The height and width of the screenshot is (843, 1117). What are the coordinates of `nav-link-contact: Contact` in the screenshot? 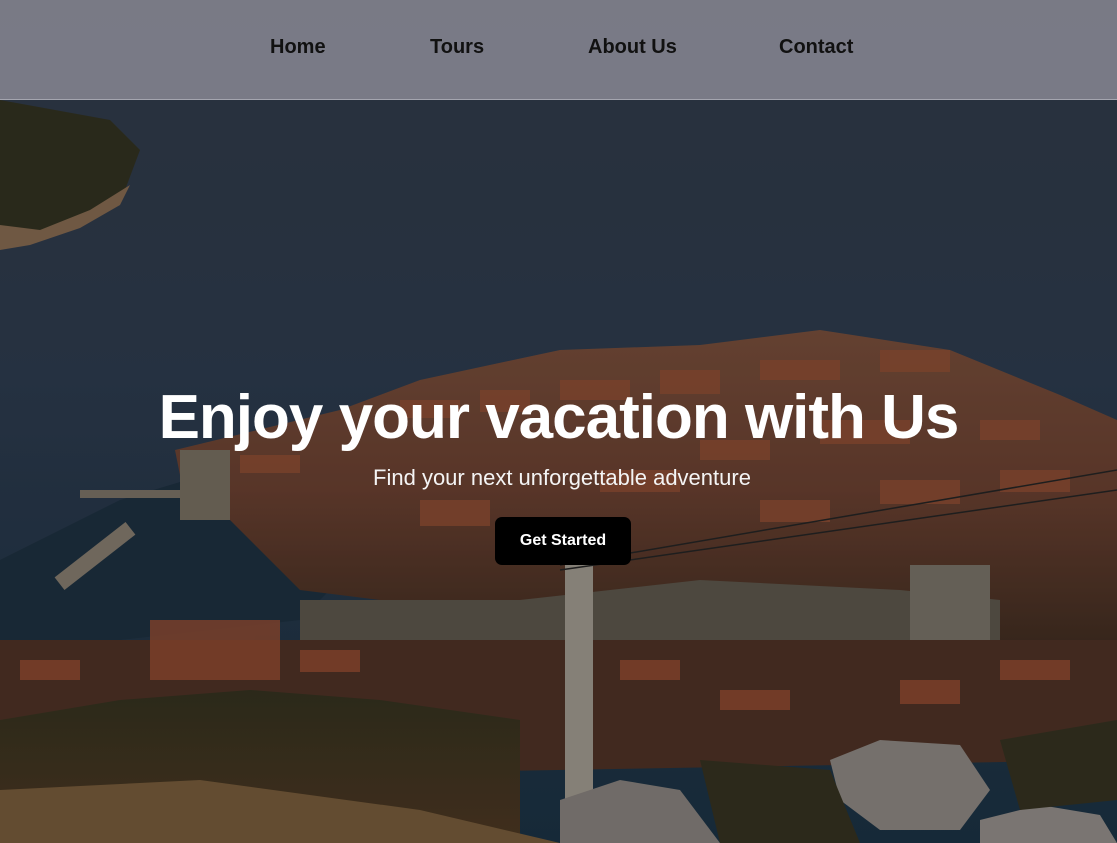 It's located at (816, 49).